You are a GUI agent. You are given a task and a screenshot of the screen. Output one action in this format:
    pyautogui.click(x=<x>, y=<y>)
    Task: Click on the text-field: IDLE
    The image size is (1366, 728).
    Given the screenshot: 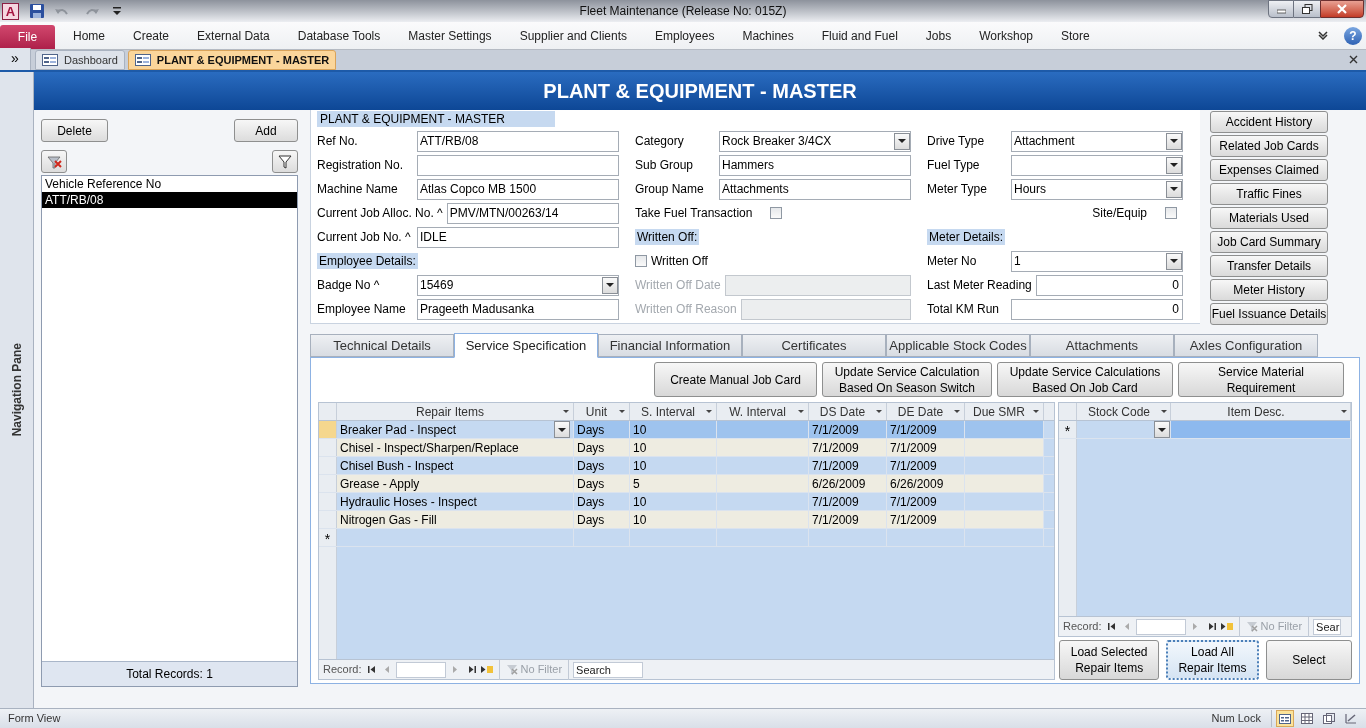 What is the action you would take?
    pyautogui.click(x=518, y=237)
    